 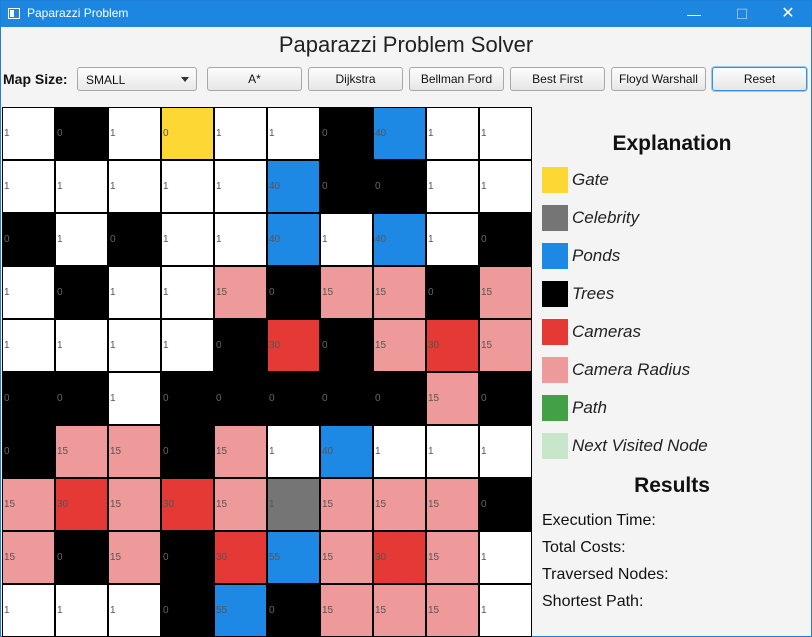 What do you see at coordinates (406, 14) in the screenshot?
I see `title-bar: Paparazzi Problem — ☐ ✕` at bounding box center [406, 14].